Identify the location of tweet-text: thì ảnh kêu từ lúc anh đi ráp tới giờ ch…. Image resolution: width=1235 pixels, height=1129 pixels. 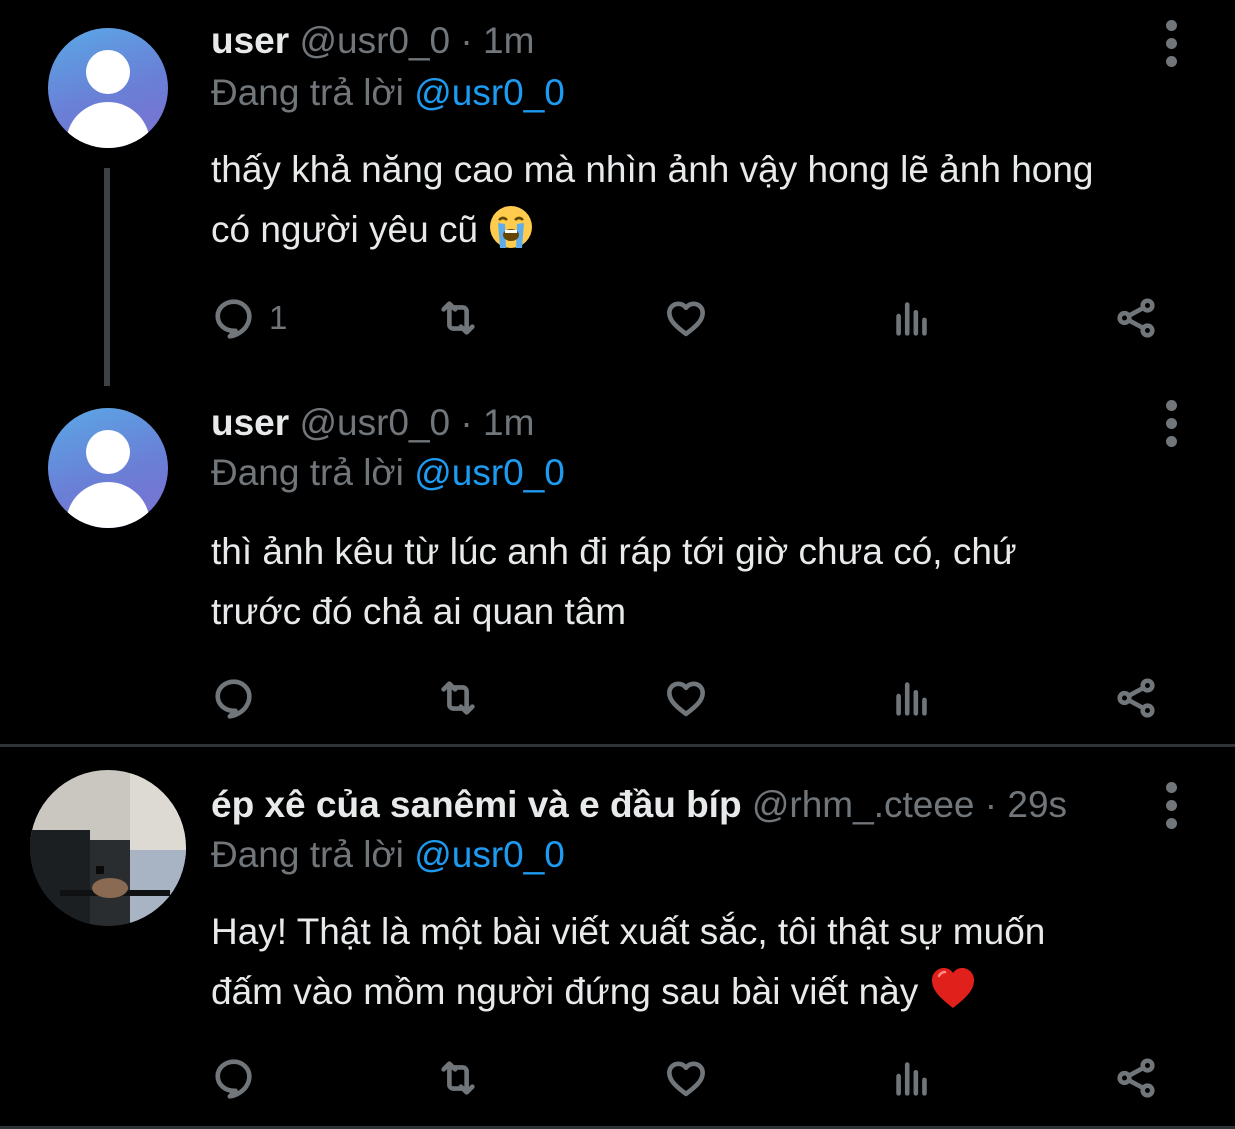
(711, 582).